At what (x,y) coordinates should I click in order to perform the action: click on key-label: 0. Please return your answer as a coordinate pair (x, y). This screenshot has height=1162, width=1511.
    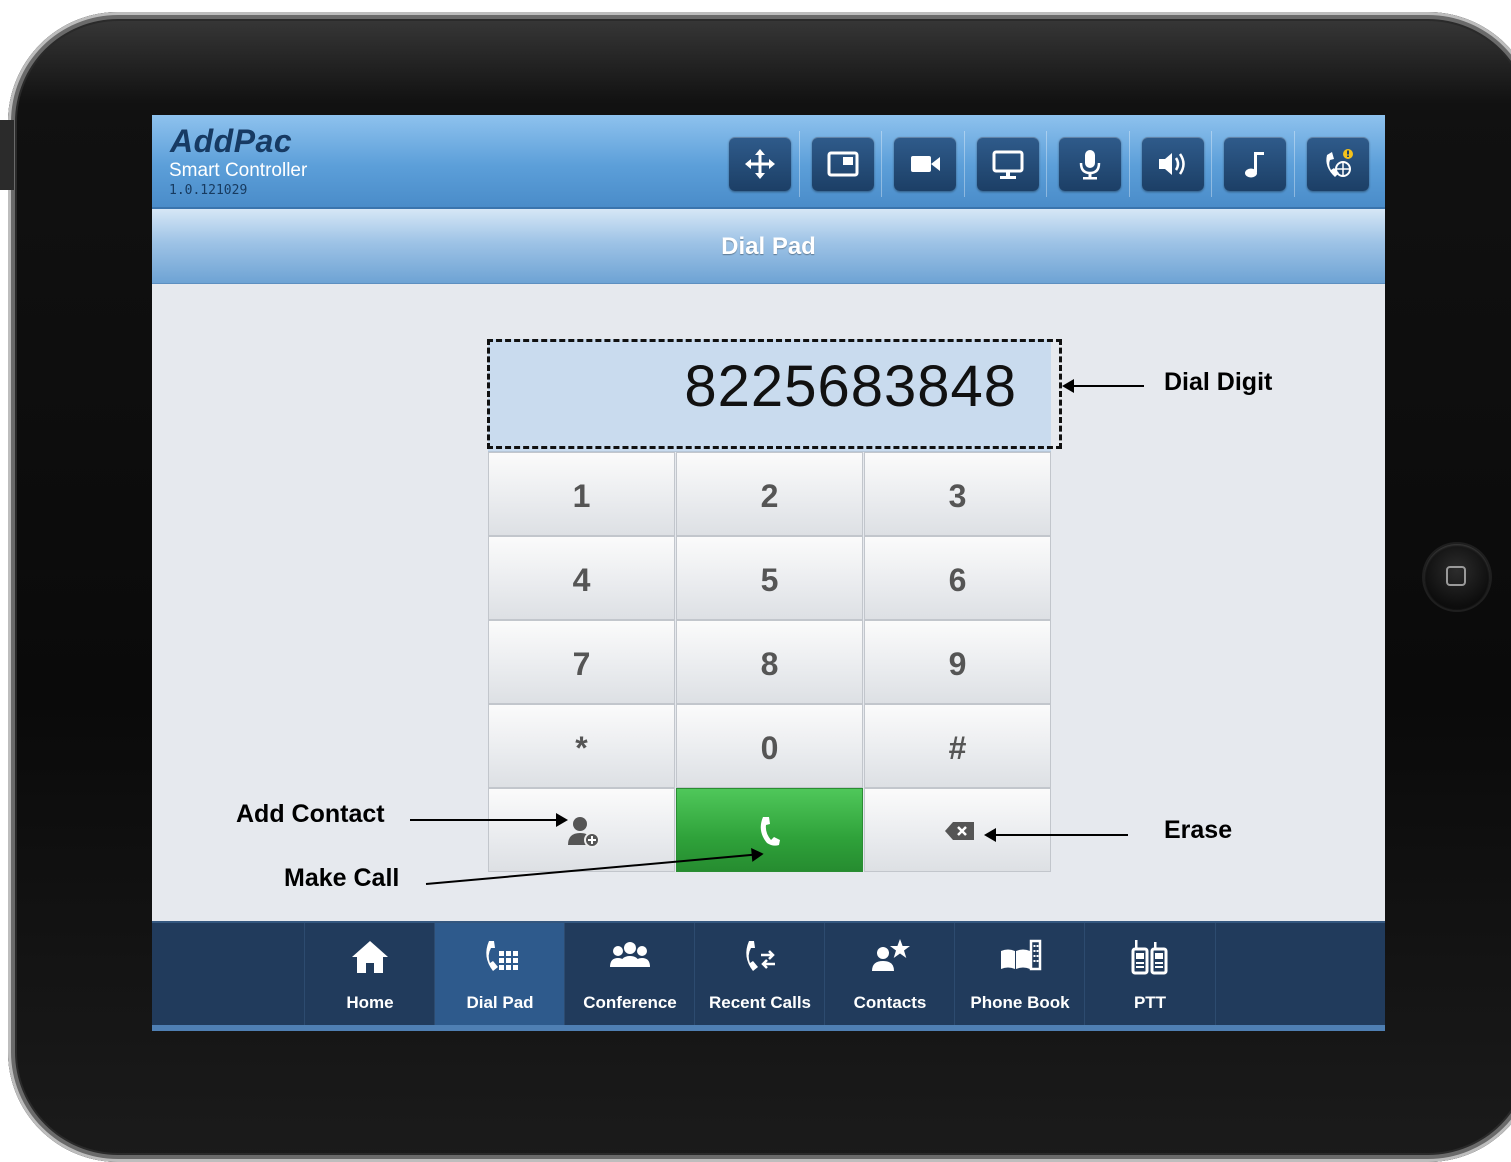
    Looking at the image, I should click on (769, 748).